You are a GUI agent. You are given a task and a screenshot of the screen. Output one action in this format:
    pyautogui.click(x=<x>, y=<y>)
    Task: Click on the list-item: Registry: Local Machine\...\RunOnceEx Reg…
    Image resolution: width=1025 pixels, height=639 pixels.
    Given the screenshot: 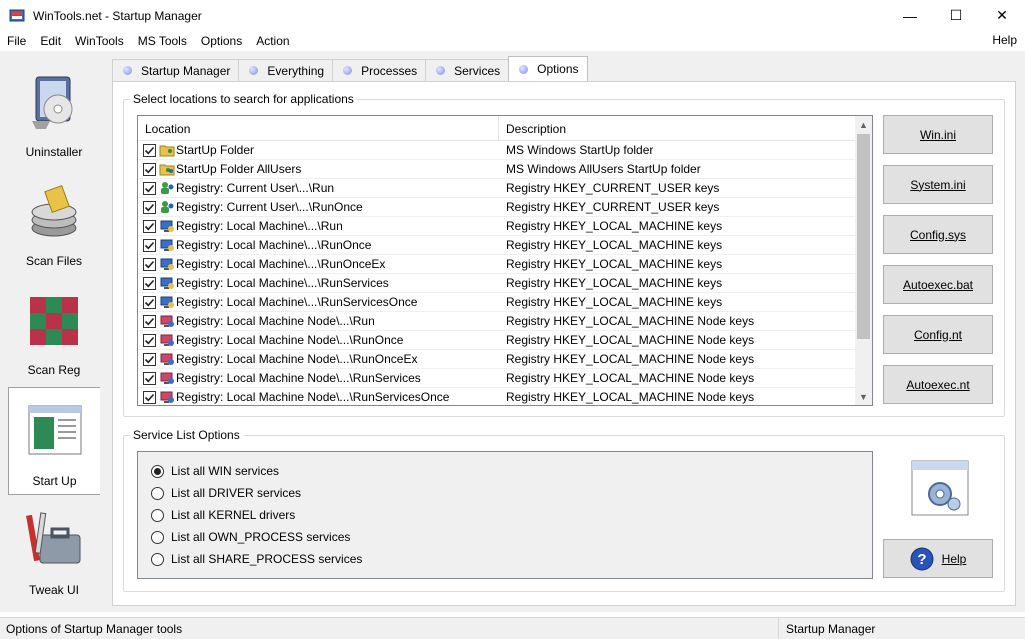 What is the action you would take?
    pyautogui.click(x=497, y=264)
    